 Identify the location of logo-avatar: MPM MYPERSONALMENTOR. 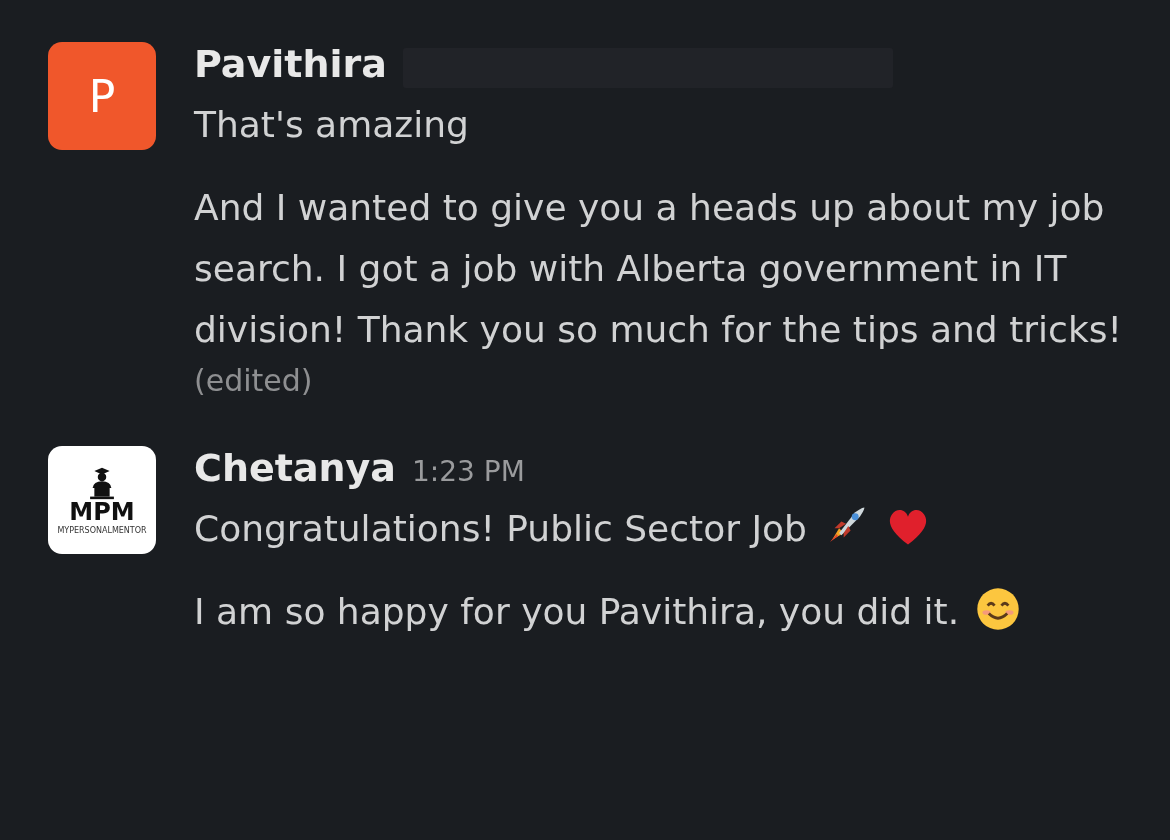
(102, 500).